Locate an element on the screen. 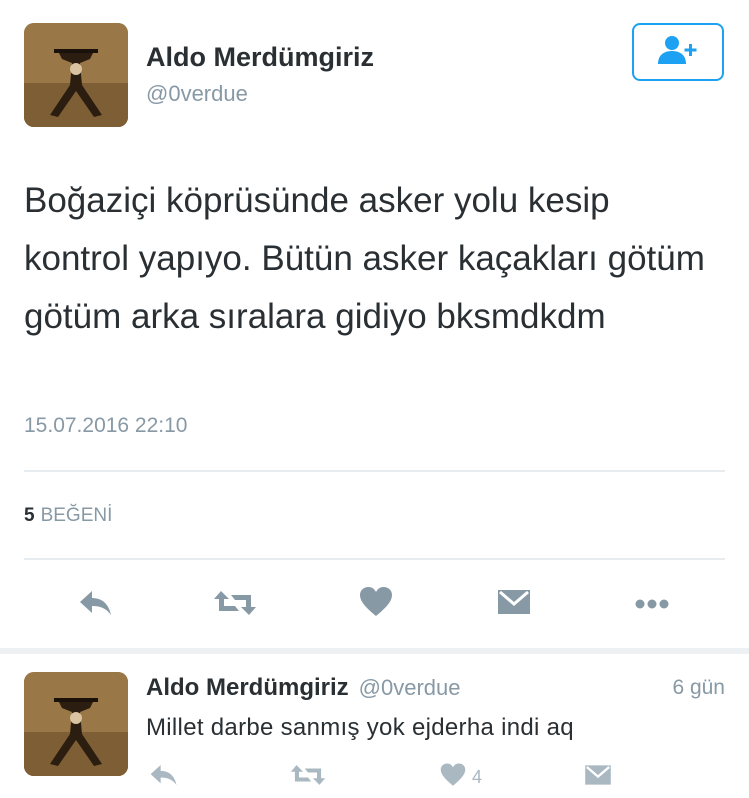 The image size is (749, 798). more-button is located at coordinates (652, 605).